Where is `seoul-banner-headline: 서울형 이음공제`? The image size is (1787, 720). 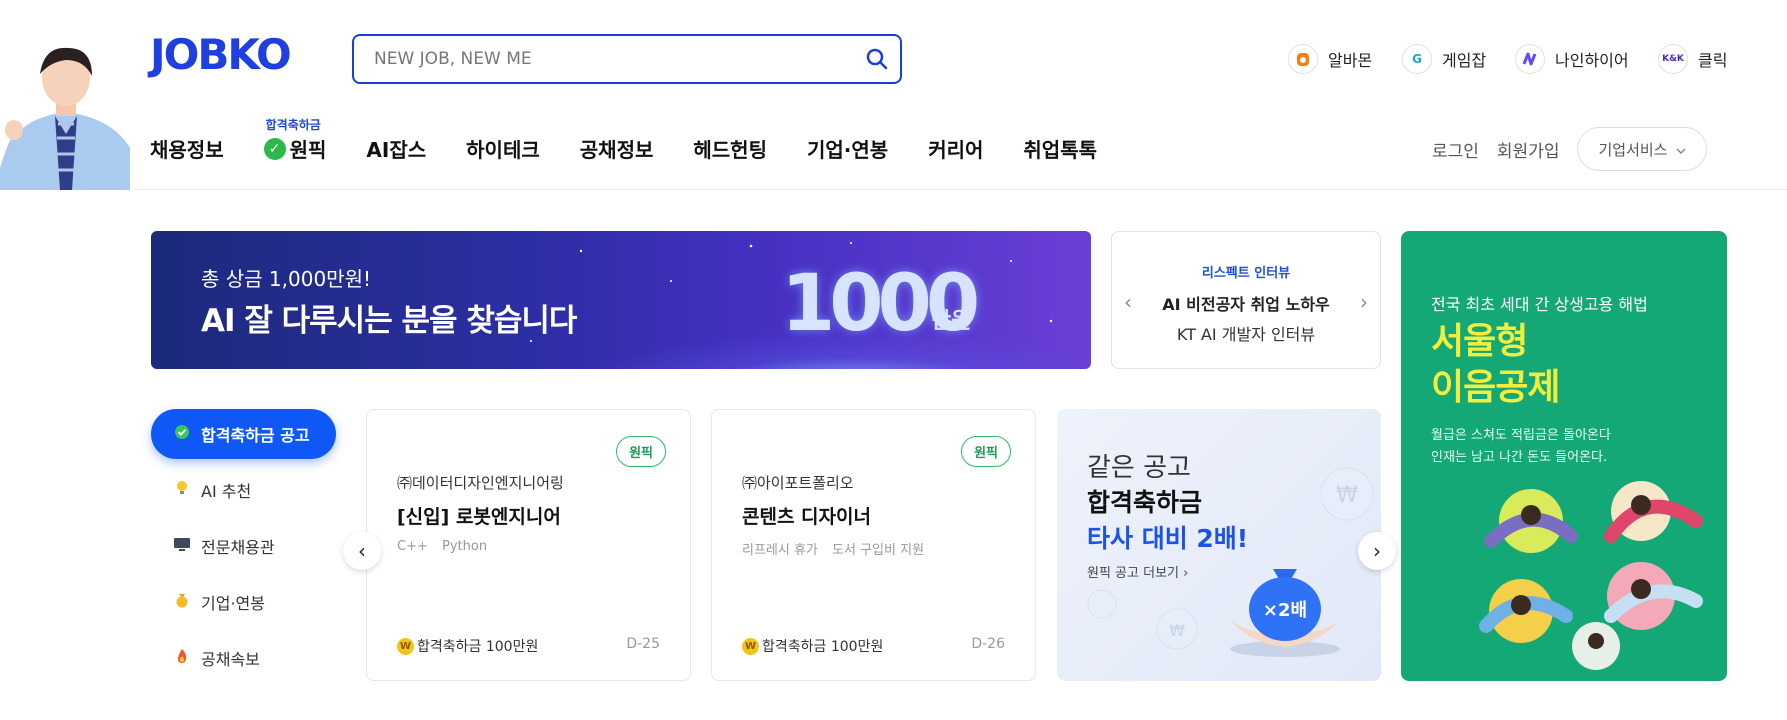
seoul-banner-headline: 서울형 이음공제 is located at coordinates (1495, 365).